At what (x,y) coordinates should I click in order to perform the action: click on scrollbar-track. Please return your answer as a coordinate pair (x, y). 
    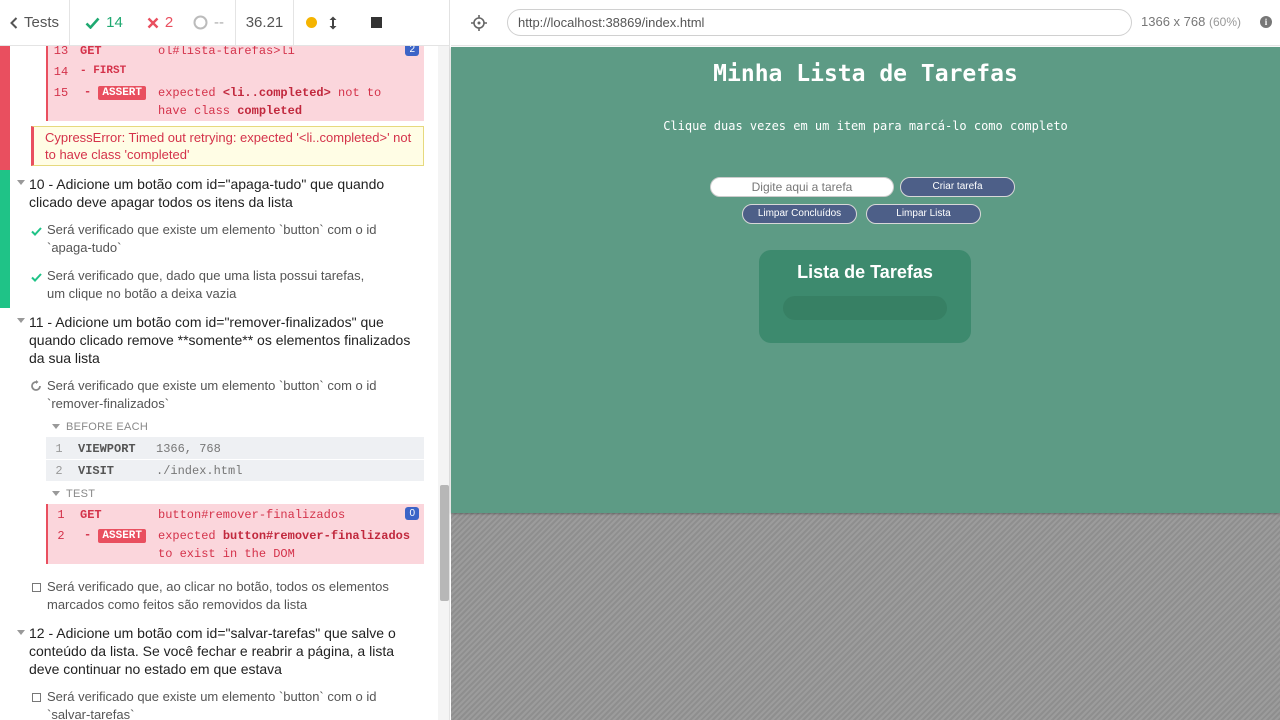
    Looking at the image, I should click on (443, 383).